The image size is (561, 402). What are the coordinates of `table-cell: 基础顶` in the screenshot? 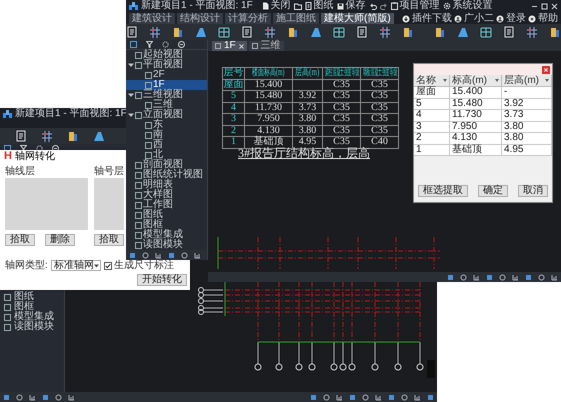 It's located at (476, 150).